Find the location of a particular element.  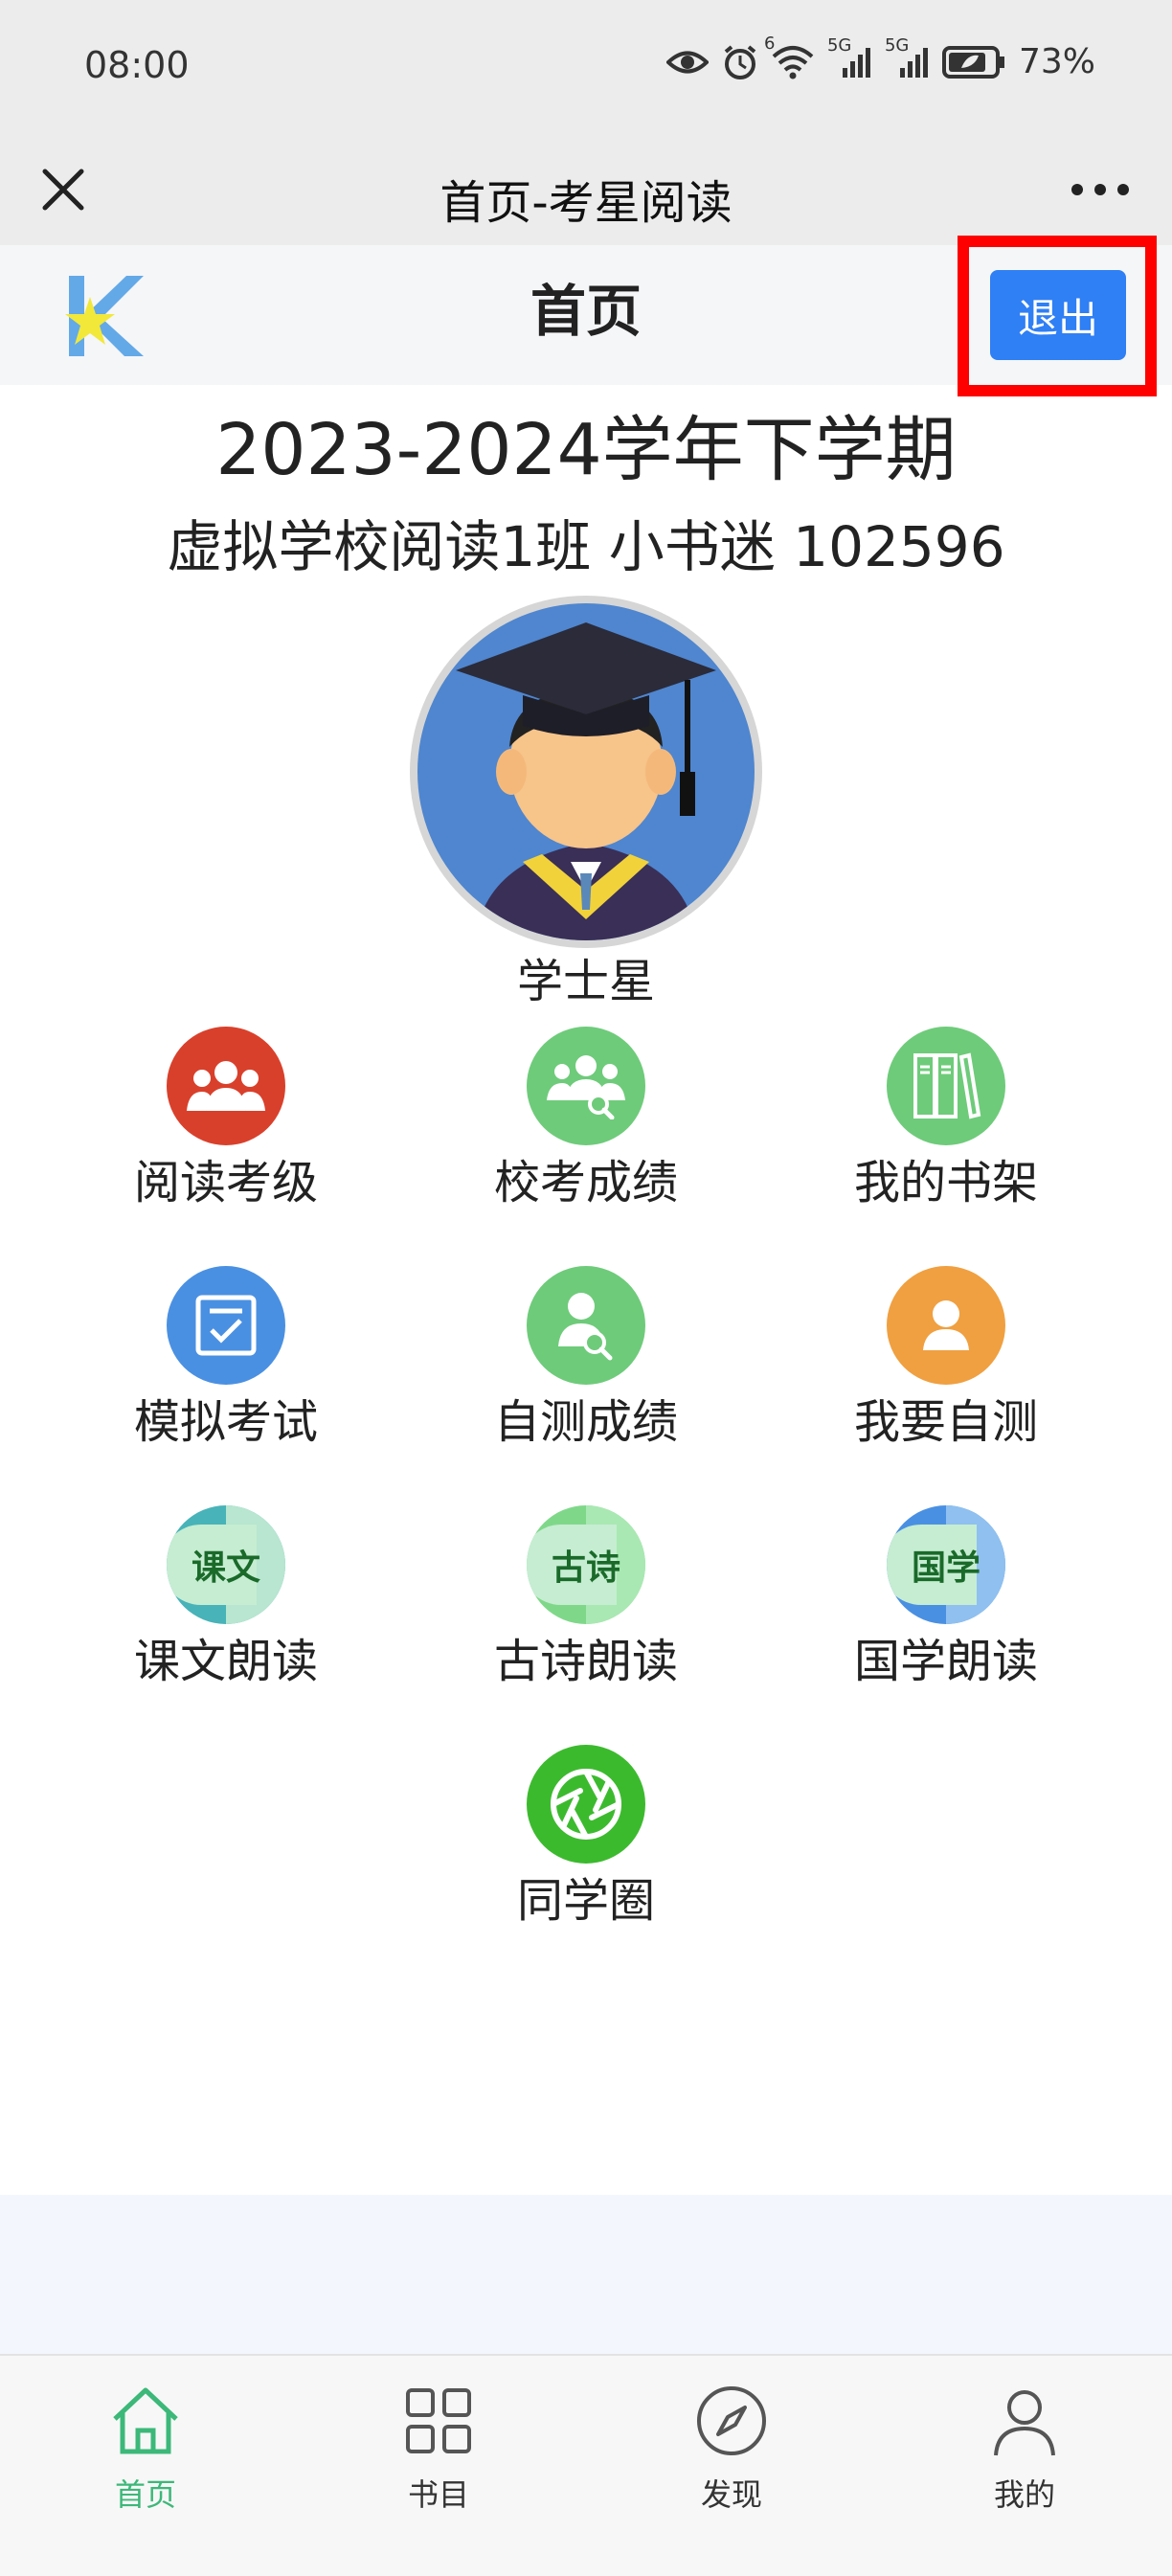

speaker-text-icon: 课文 is located at coordinates (226, 1564).